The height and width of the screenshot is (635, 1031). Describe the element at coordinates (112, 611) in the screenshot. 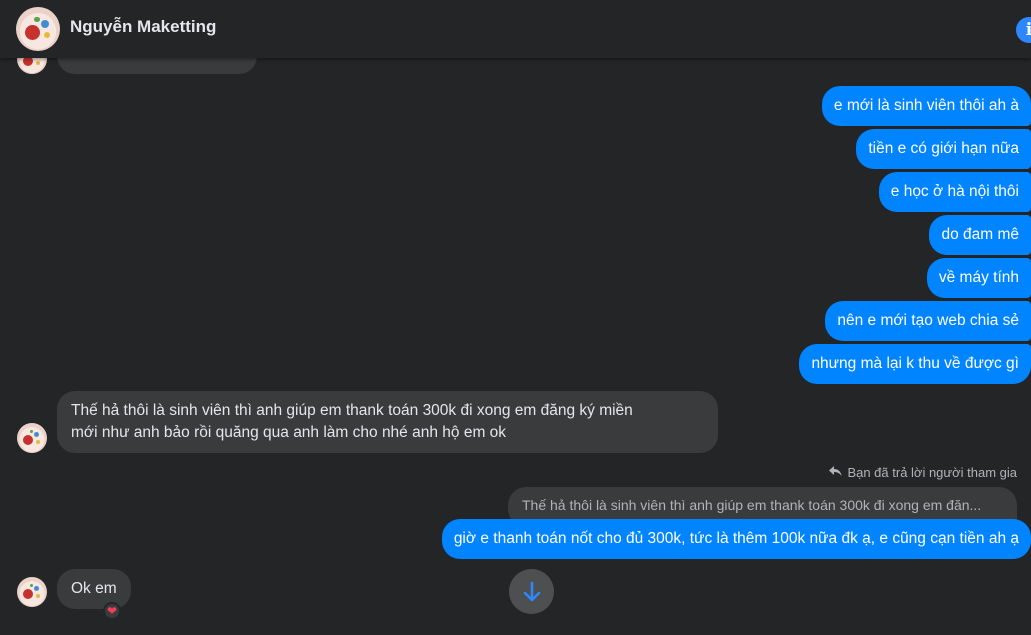

I see `heart-reaction-icon: ❤` at that location.